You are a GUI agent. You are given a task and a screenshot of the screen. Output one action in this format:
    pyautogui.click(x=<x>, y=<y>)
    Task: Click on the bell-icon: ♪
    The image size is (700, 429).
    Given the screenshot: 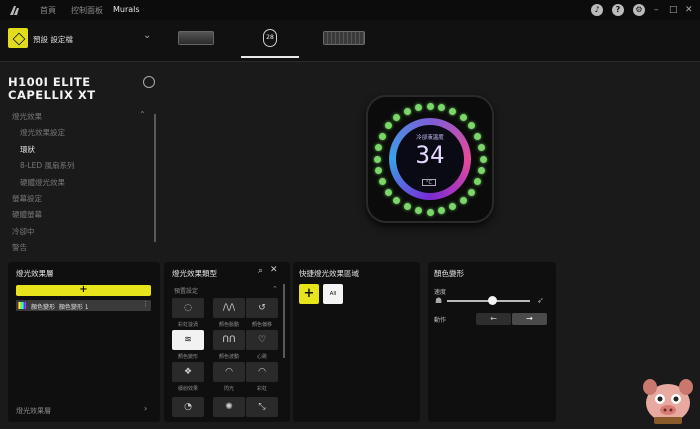 What is the action you would take?
    pyautogui.click(x=597, y=10)
    